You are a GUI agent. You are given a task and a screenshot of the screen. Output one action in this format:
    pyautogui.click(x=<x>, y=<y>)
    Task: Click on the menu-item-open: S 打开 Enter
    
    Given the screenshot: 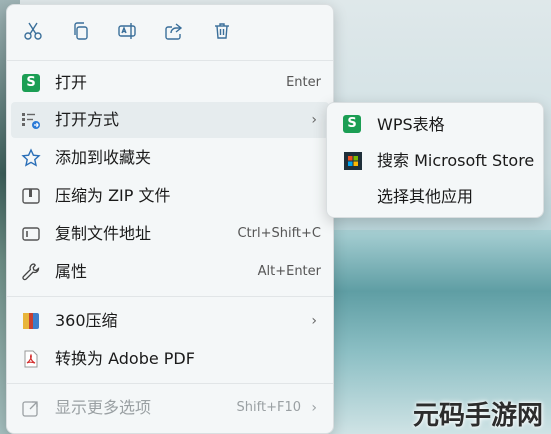 What is the action you would take?
    pyautogui.click(x=170, y=83)
    